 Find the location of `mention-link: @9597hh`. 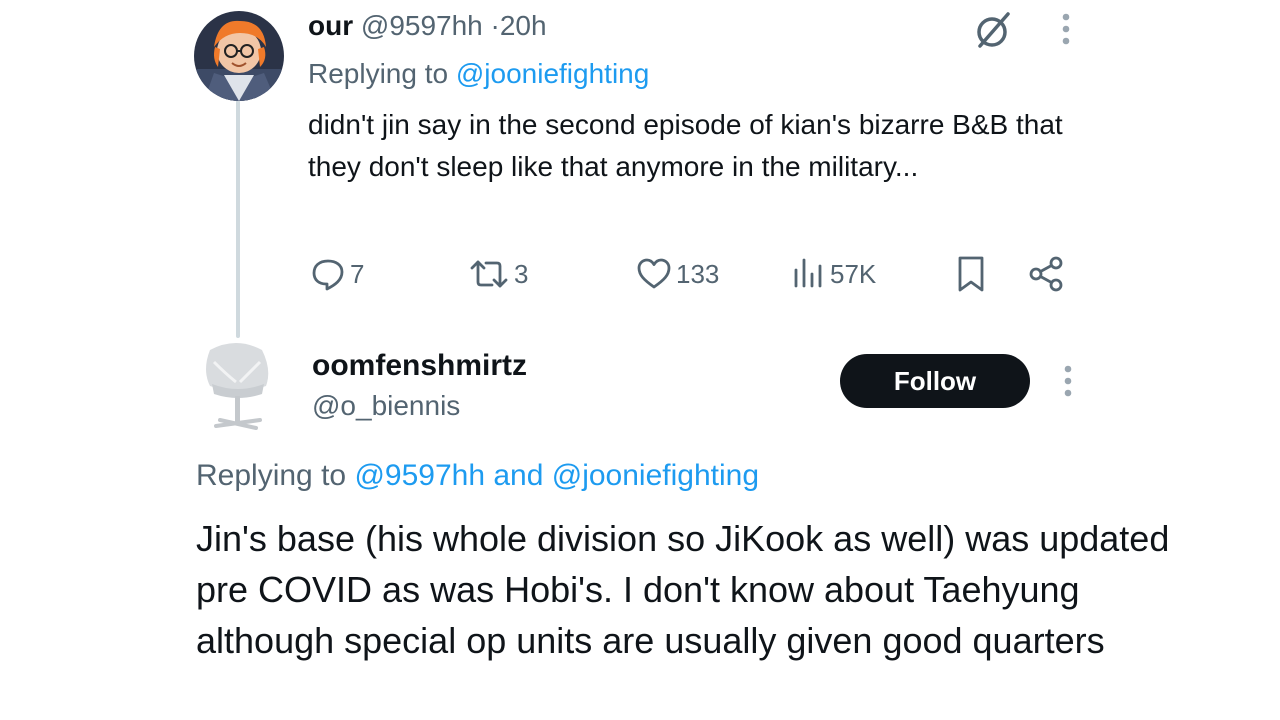

mention-link: @9597hh is located at coordinates (419, 475).